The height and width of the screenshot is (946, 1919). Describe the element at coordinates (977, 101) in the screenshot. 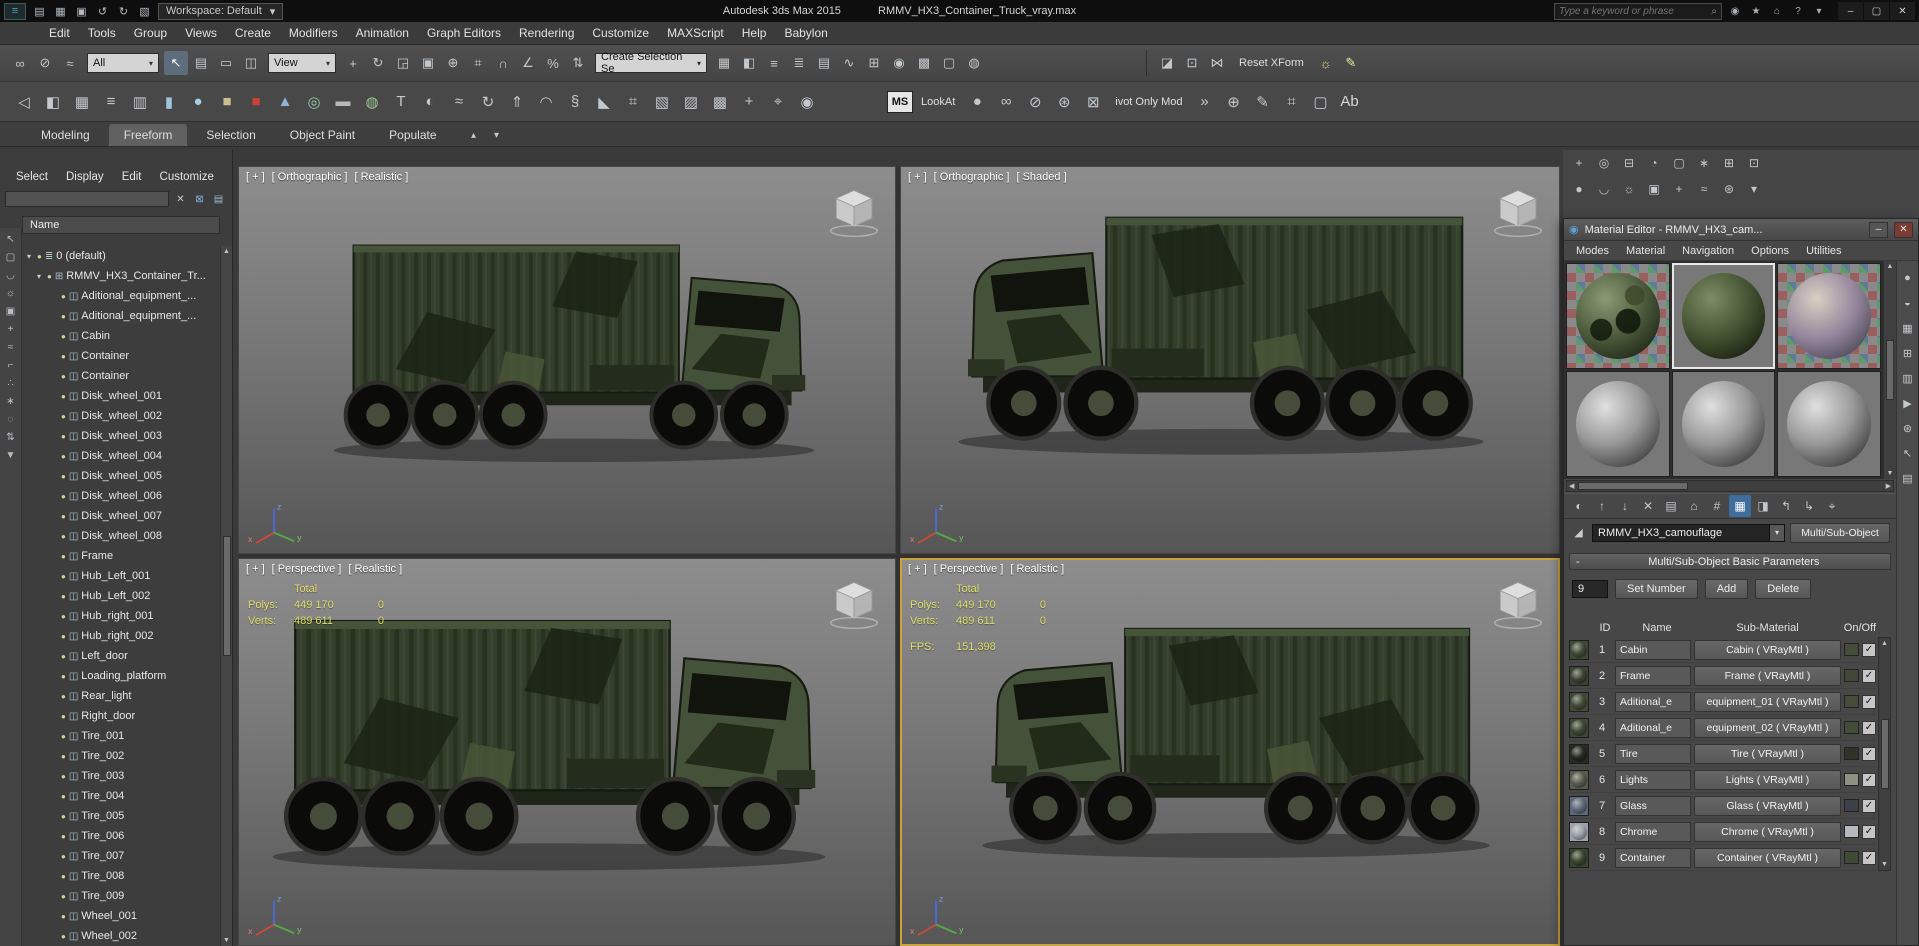

I see `ball-joint-icon: ●` at that location.